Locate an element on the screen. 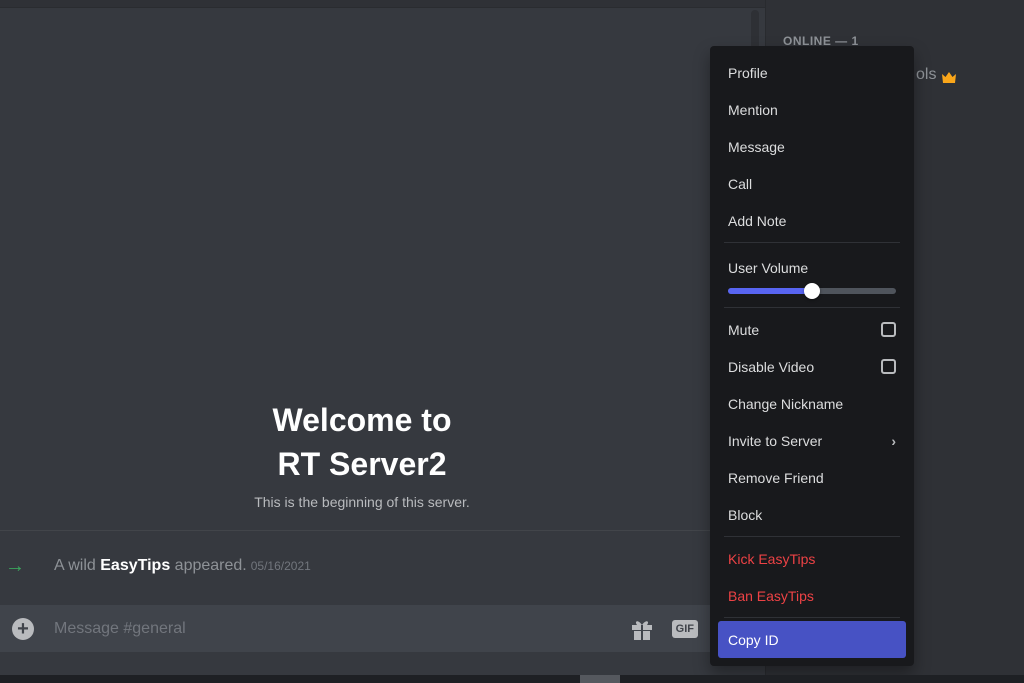  welcome-subtitle: This is the beginning of this server. is located at coordinates (362, 502).